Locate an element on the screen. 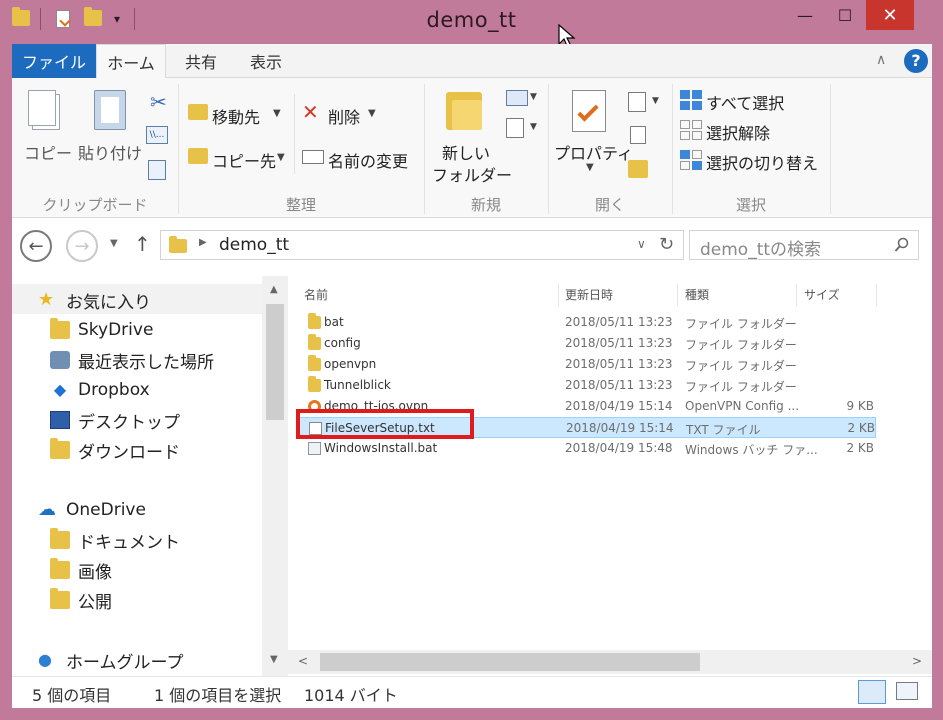  scroll-up-icon: ▲ is located at coordinates (274, 289).